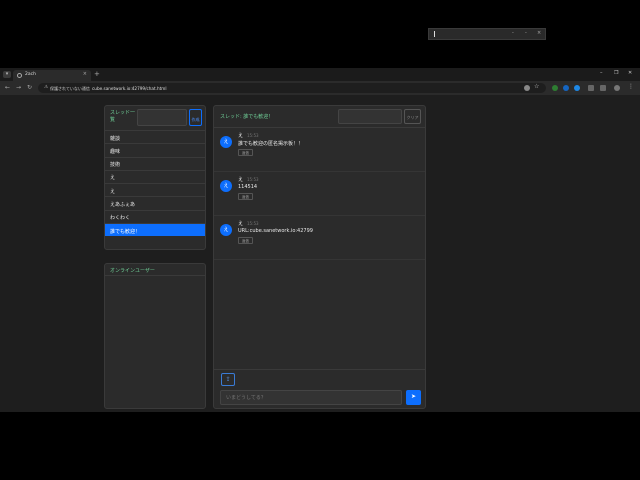 The width and height of the screenshot is (640, 480). What do you see at coordinates (155, 136) in the screenshot?
I see `thread-item: 雑談` at bounding box center [155, 136].